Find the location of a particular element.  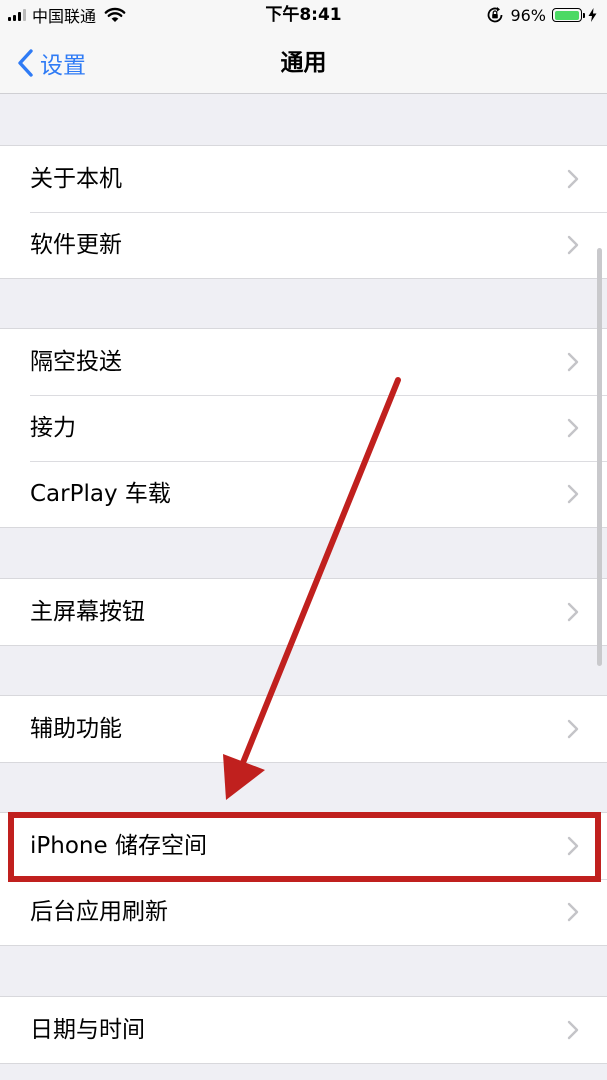

navigation-bar: 设置 通用 is located at coordinates (303, 63).